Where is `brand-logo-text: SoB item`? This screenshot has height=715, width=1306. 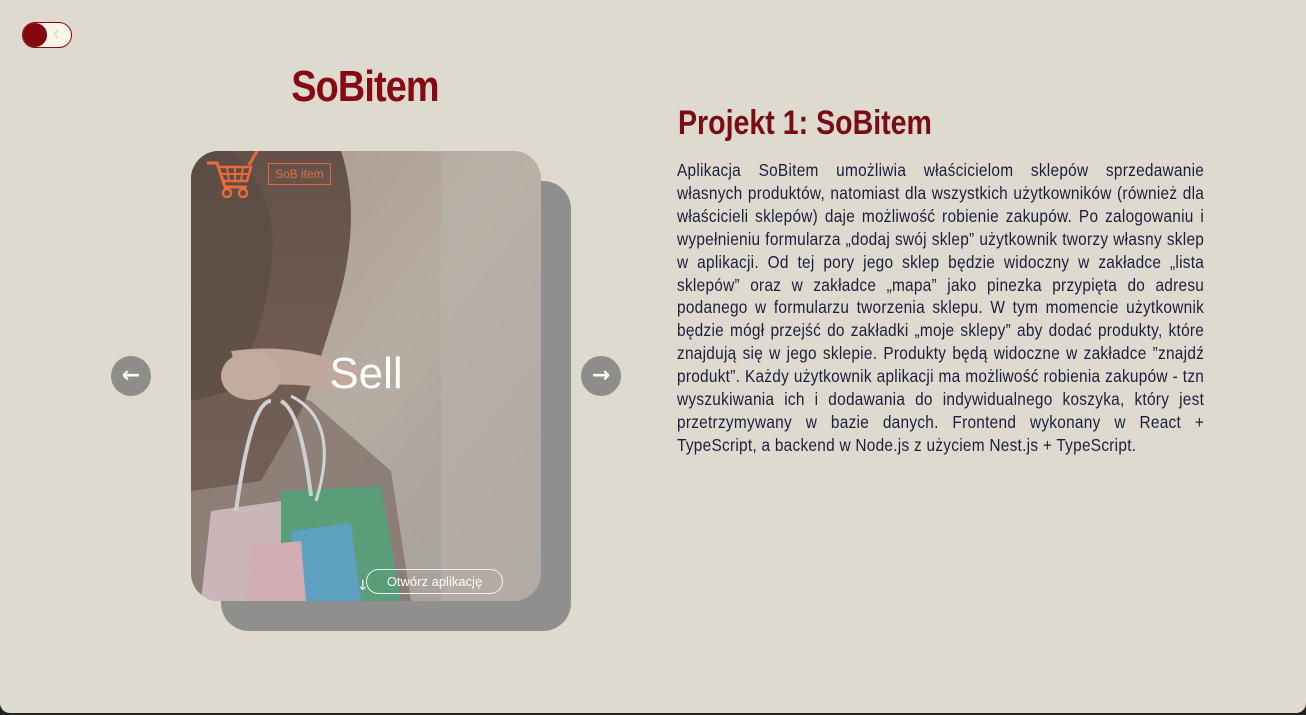
brand-logo-text: SoB item is located at coordinates (299, 174).